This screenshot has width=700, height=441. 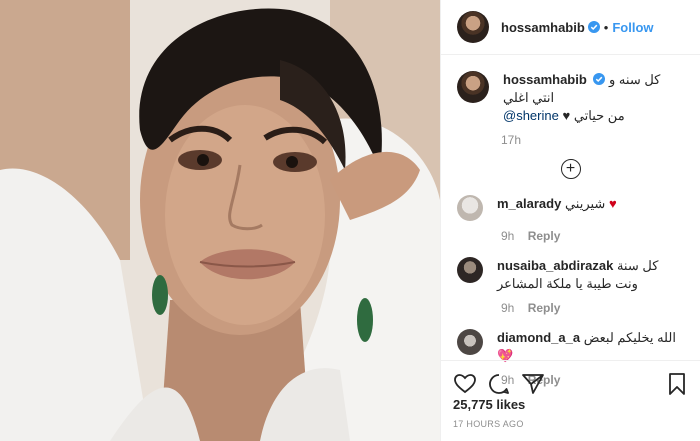 What do you see at coordinates (592, 140) in the screenshot?
I see `caption-meta: 17h` at bounding box center [592, 140].